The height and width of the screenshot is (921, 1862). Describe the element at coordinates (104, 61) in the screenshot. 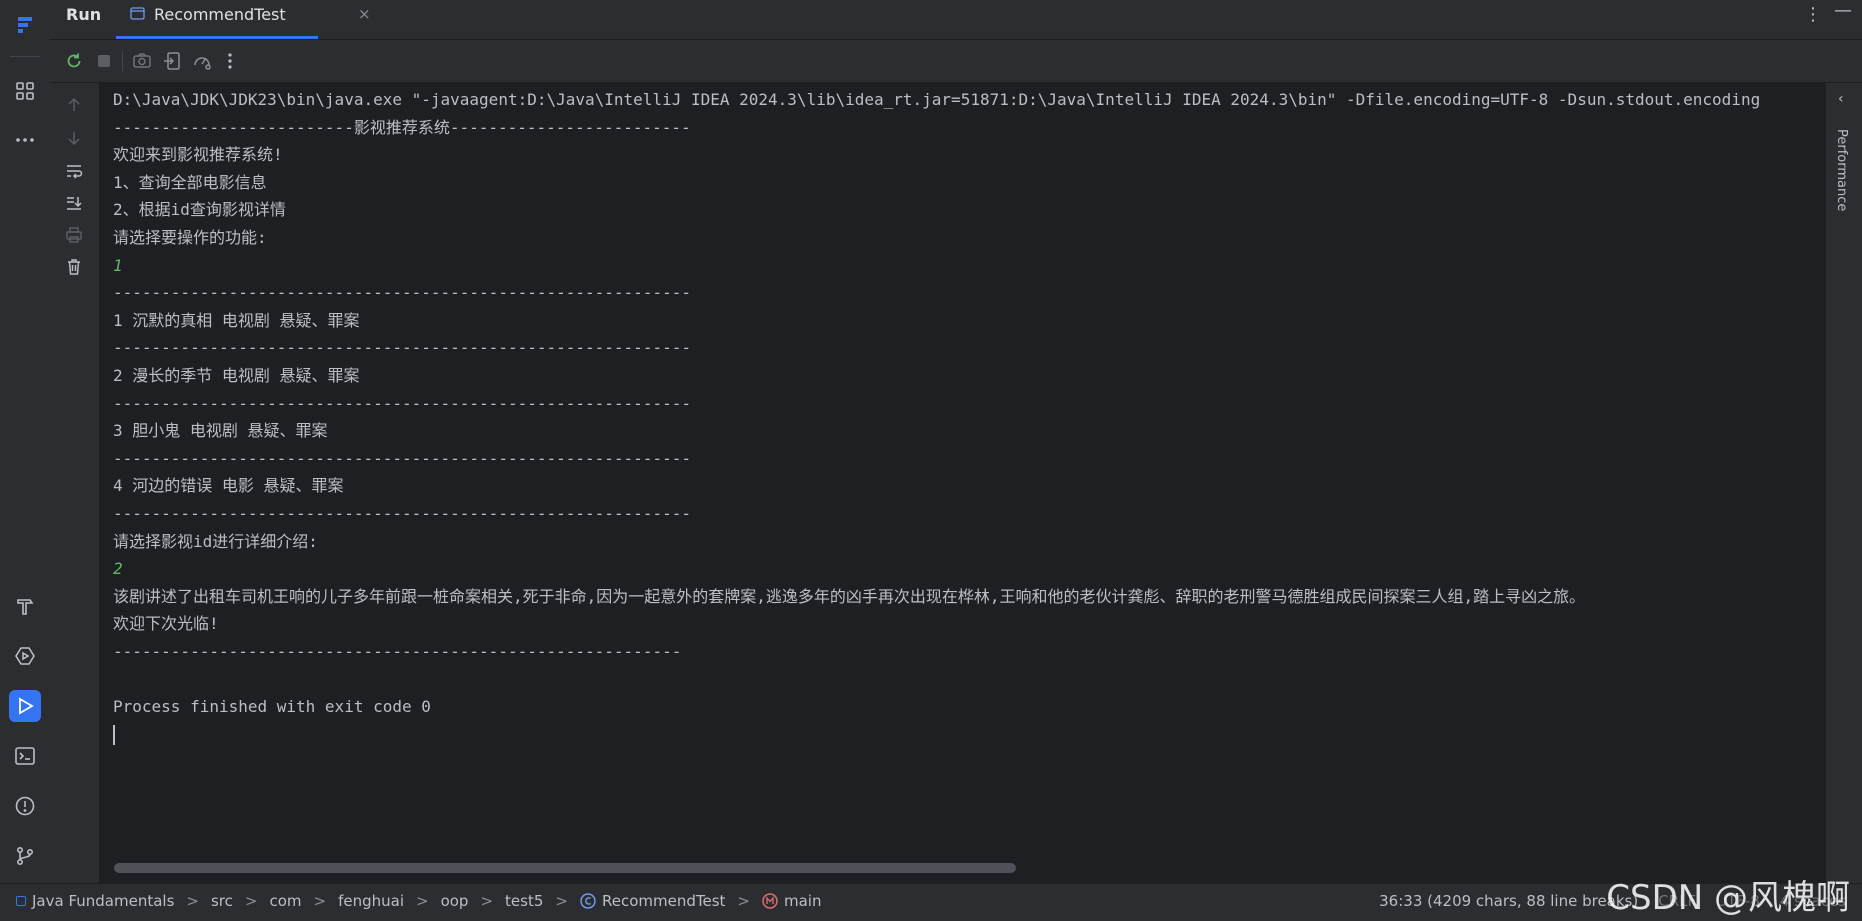

I see `stop-icon` at that location.